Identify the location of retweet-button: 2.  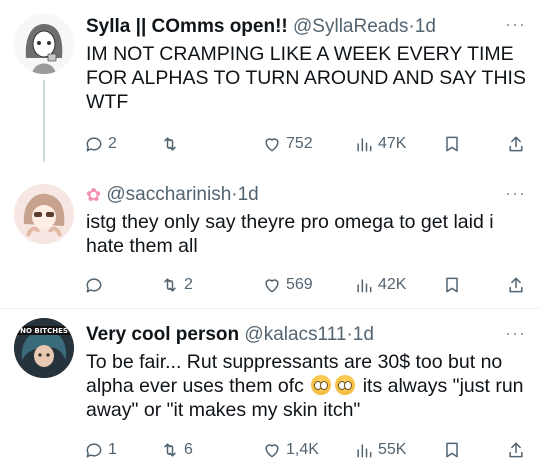
(176, 285).